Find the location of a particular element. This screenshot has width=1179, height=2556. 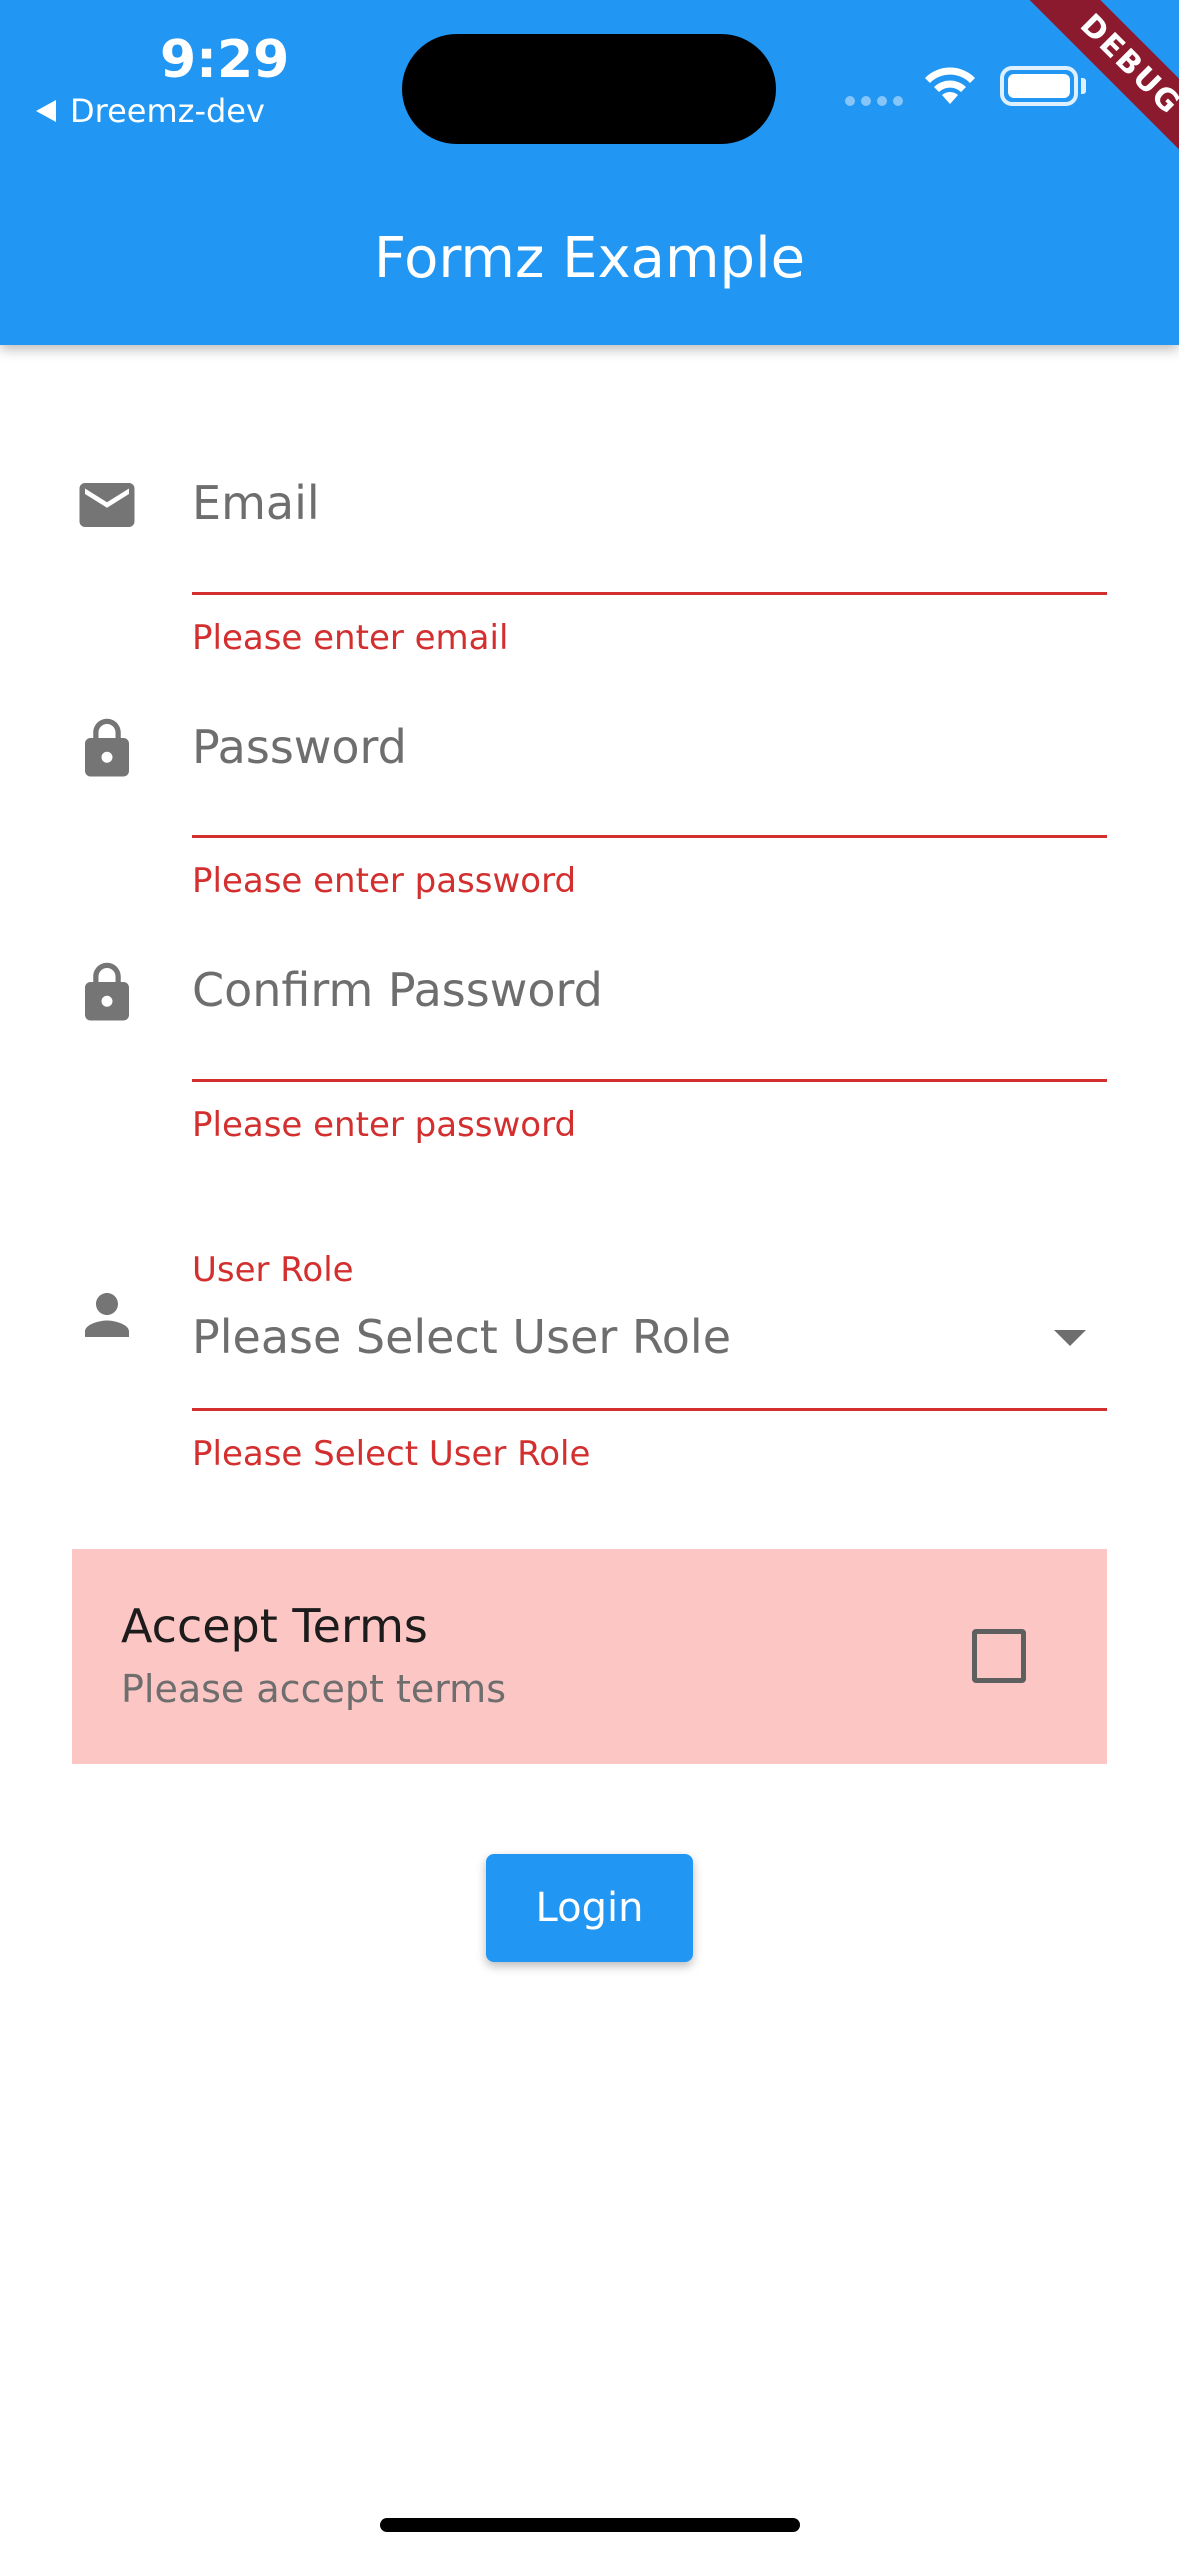

dropdown-arrow-icon is located at coordinates (1070, 1338).